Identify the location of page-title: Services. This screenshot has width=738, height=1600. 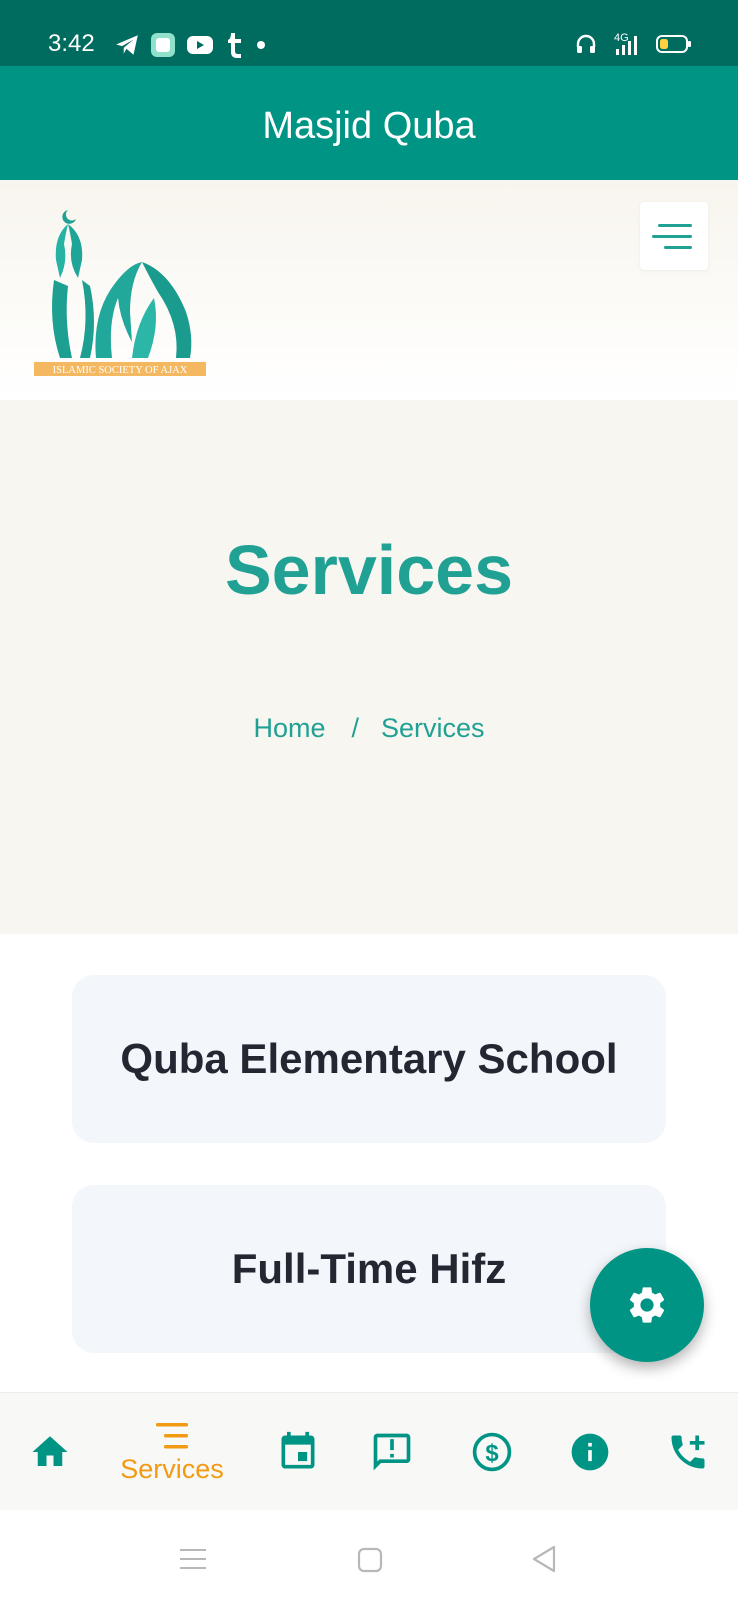
(369, 570).